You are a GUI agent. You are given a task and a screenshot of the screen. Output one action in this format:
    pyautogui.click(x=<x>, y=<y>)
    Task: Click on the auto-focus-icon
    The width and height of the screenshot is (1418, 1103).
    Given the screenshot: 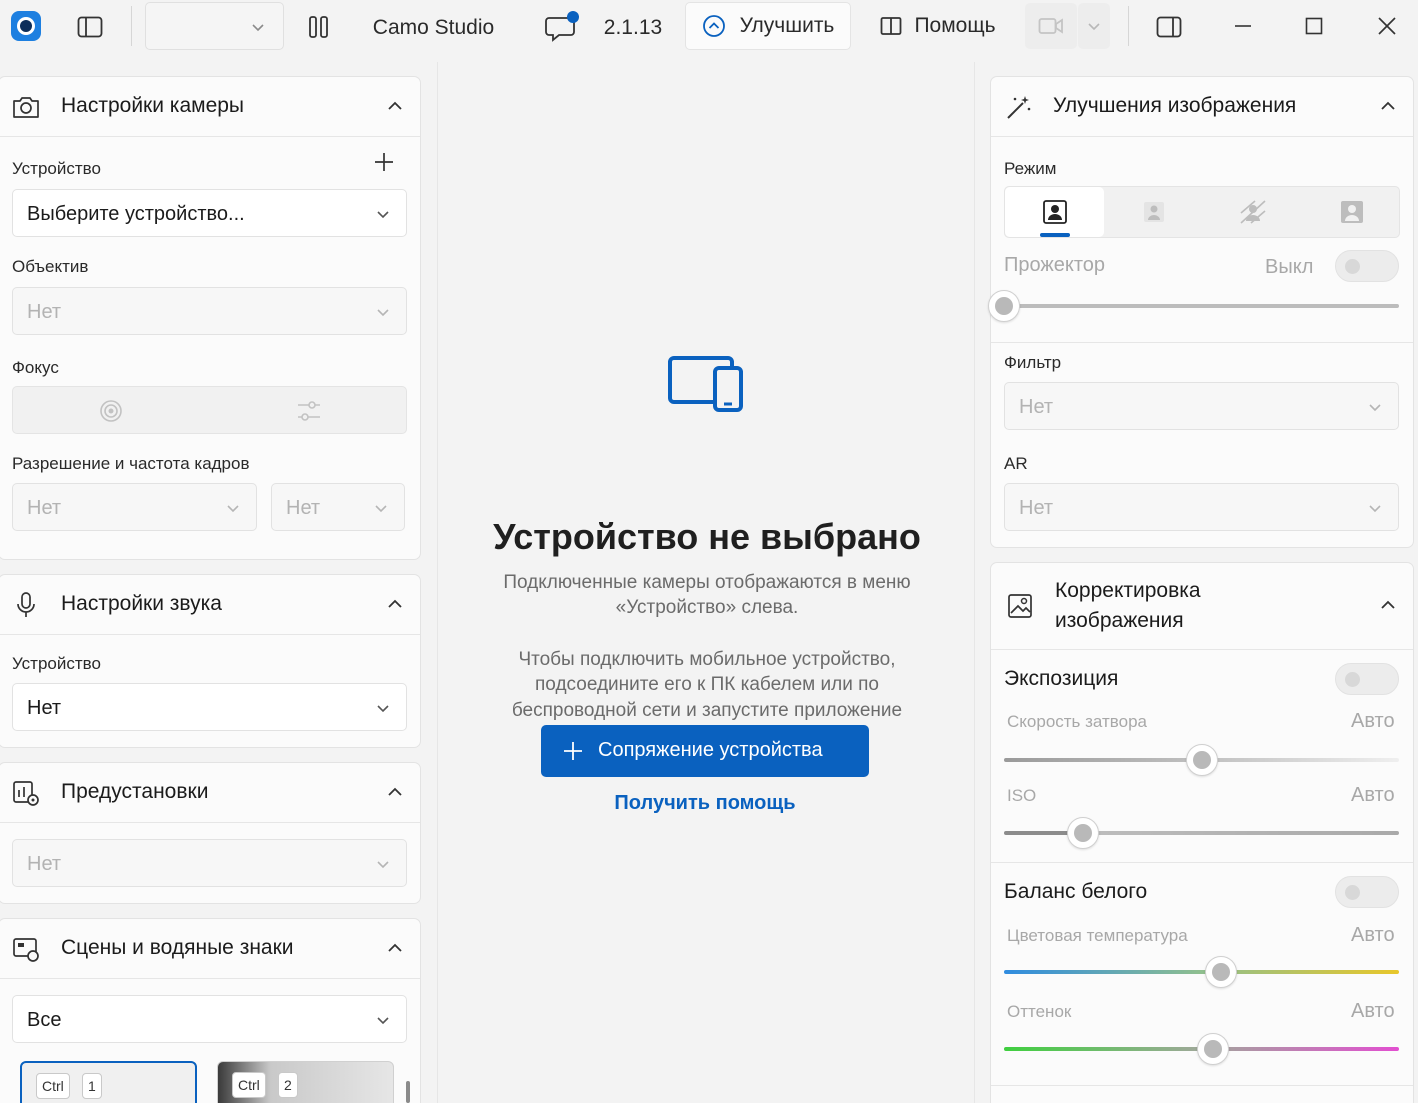 What is the action you would take?
    pyautogui.click(x=111, y=411)
    